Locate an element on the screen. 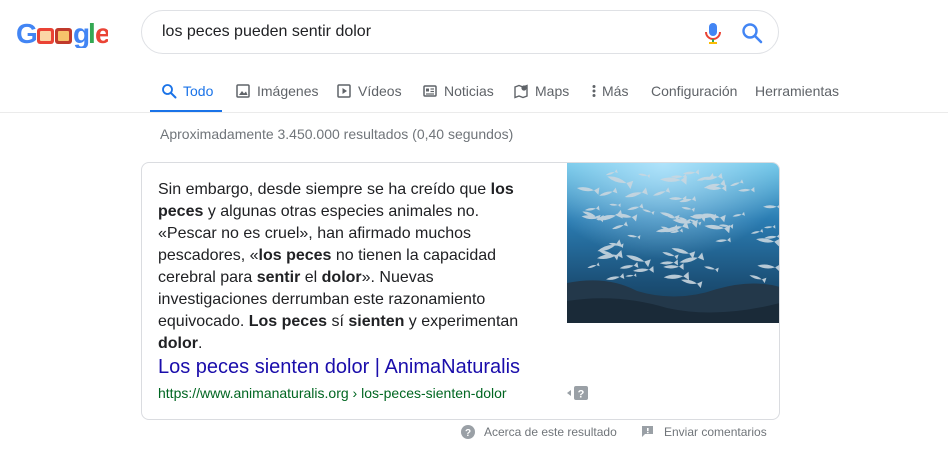 The height and width of the screenshot is (460, 948). tab-todo: Todo is located at coordinates (187, 91).